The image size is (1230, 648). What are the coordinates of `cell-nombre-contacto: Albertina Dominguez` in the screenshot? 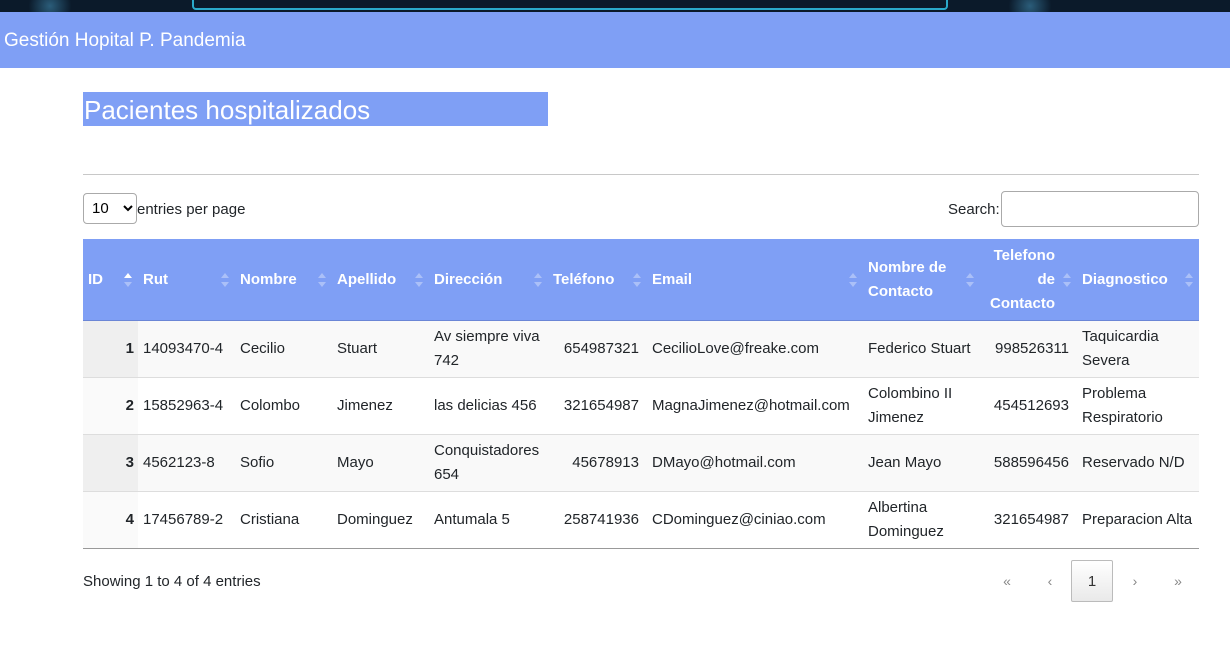 It's located at (921, 520).